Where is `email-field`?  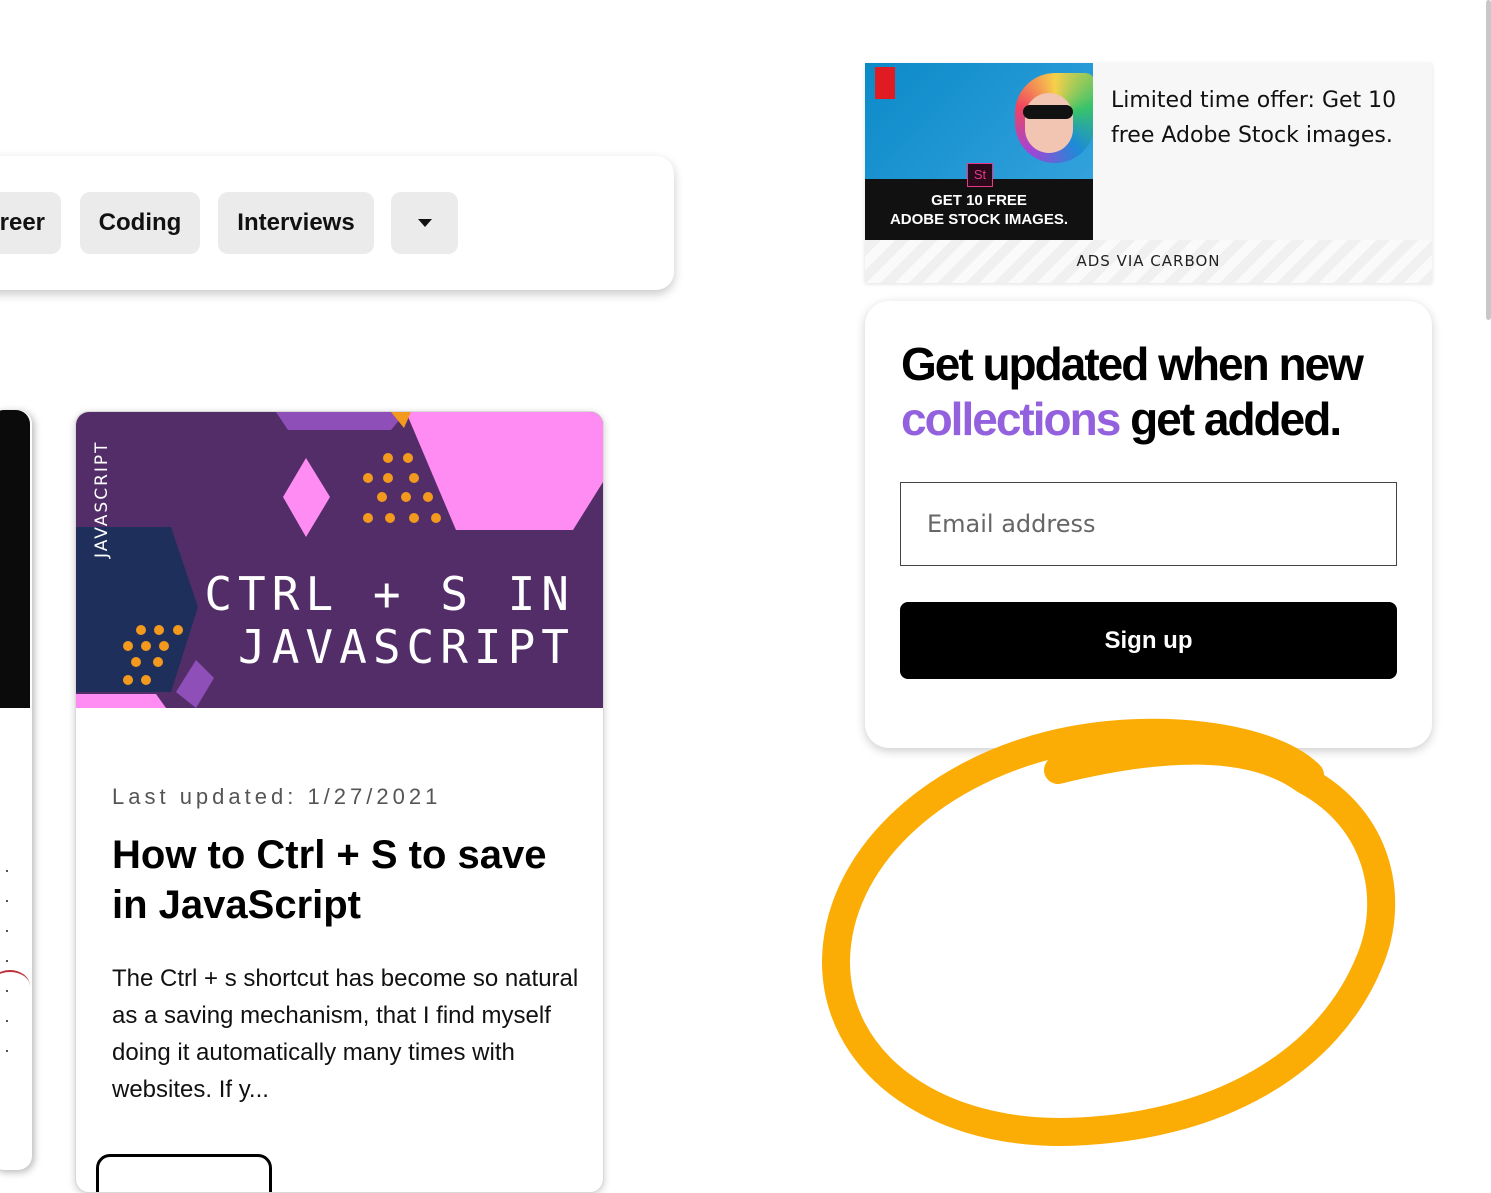
email-field is located at coordinates (1148, 524).